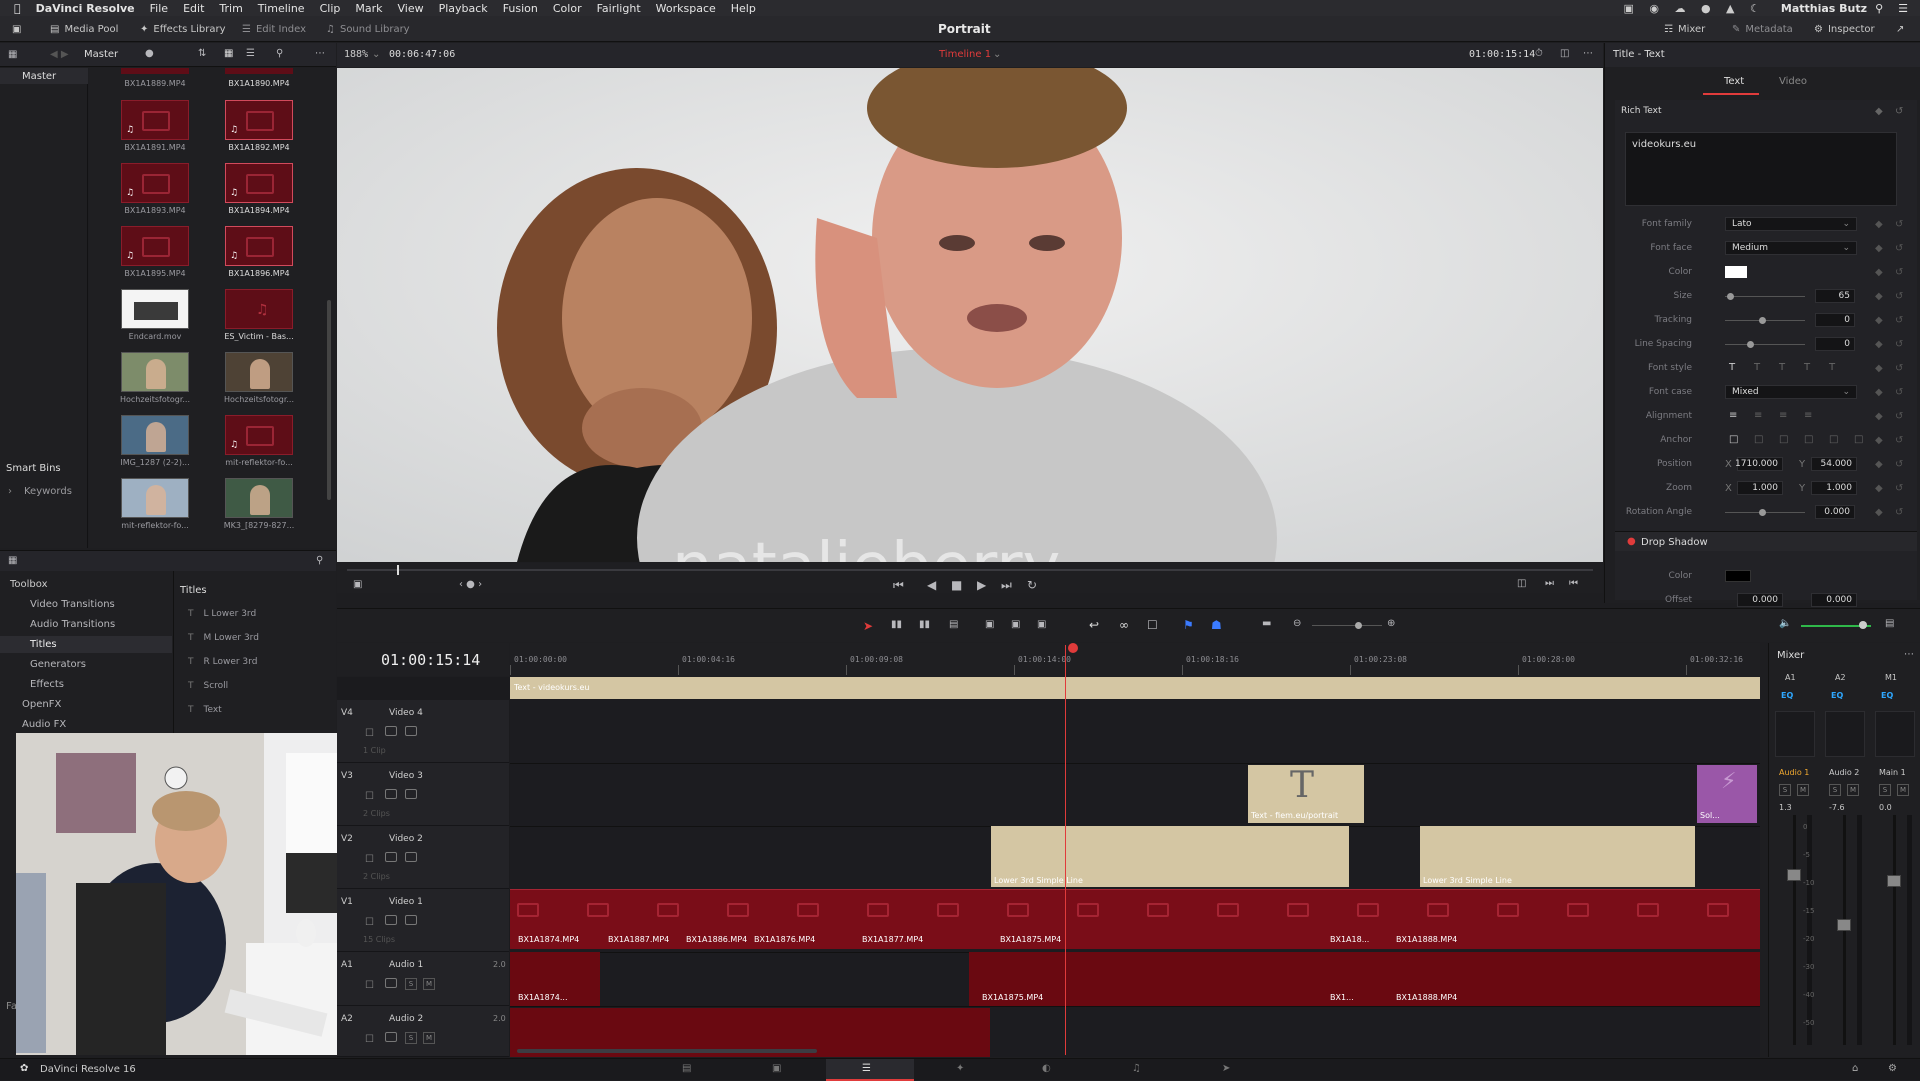  I want to click on sync-icon: ⏱, so click(1539, 53).